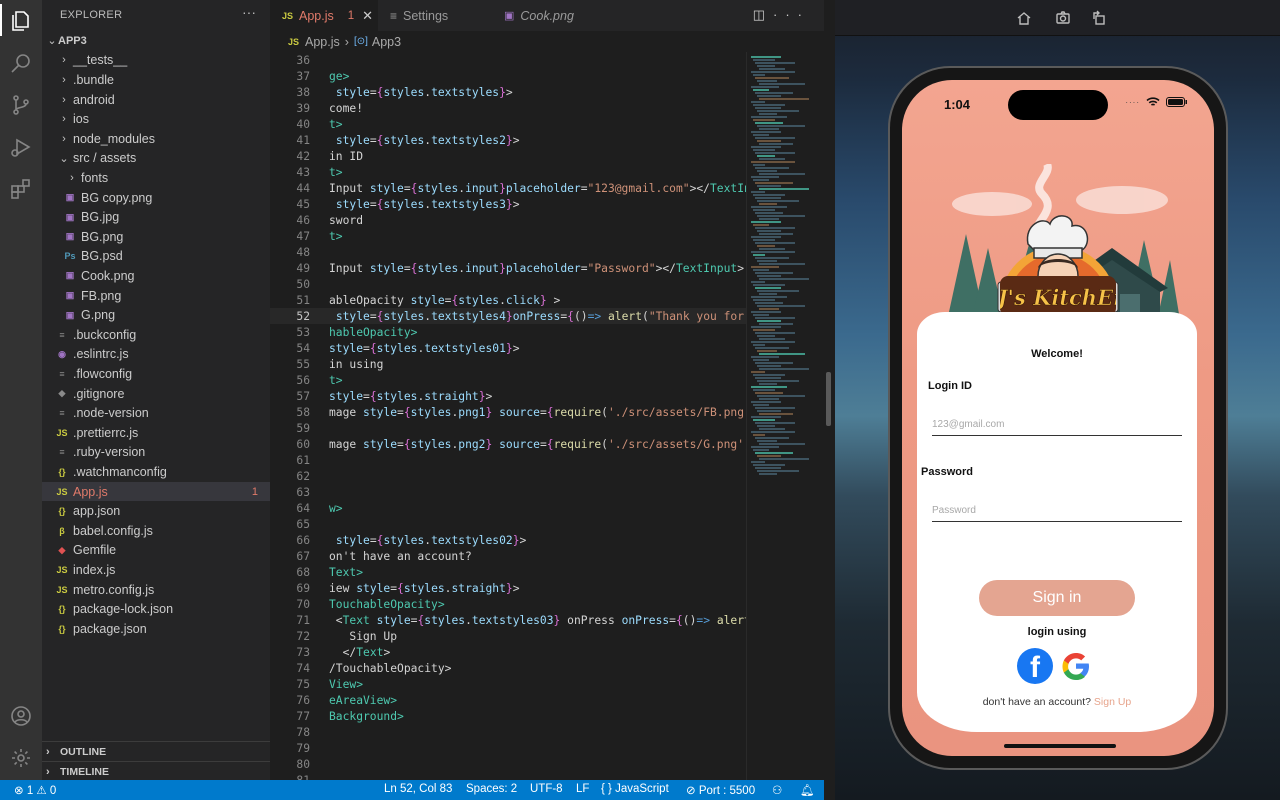  Describe the element at coordinates (720, 790) in the screenshot. I see `live-server-port: ⊘ Port : 5500` at that location.